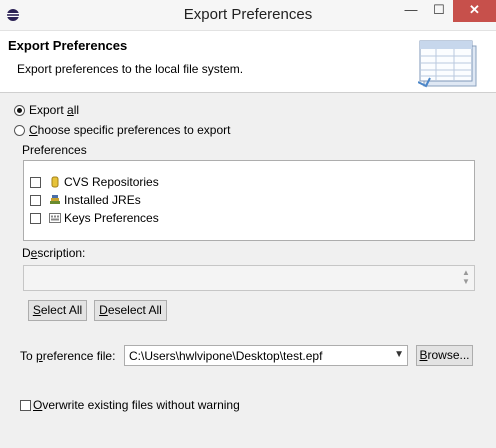 The image size is (496, 448). I want to click on title-bar: Export Preferences — ☐ ✕, so click(248, 15).